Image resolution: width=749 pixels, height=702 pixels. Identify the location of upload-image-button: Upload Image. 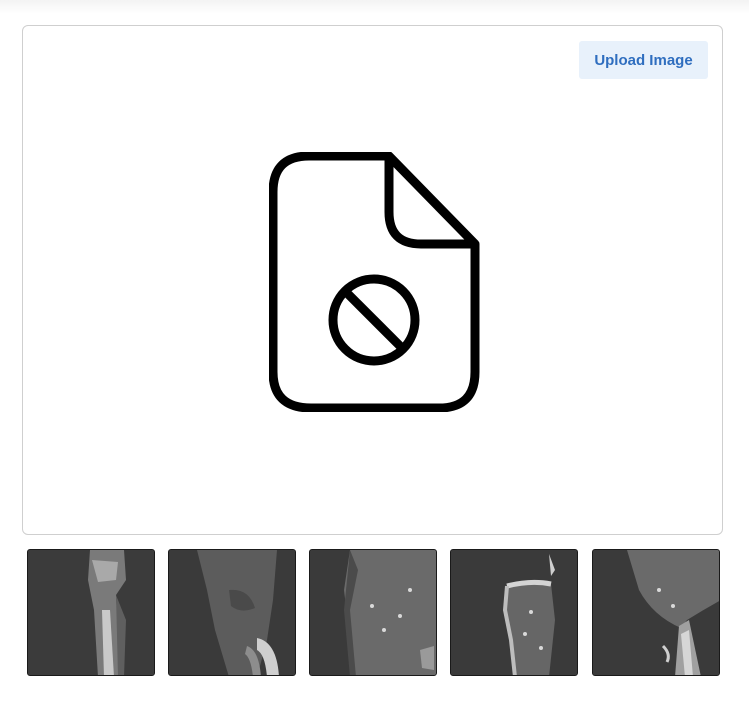
(643, 60).